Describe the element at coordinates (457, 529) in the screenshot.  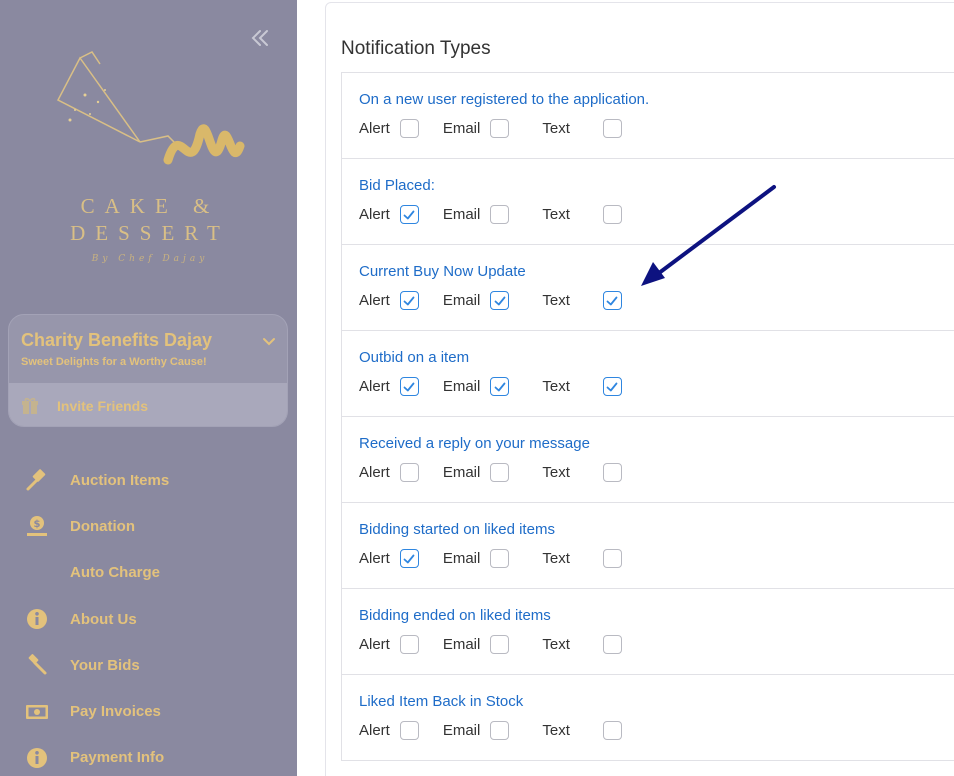
I see `notification-title: Bidding started on liked items` at that location.